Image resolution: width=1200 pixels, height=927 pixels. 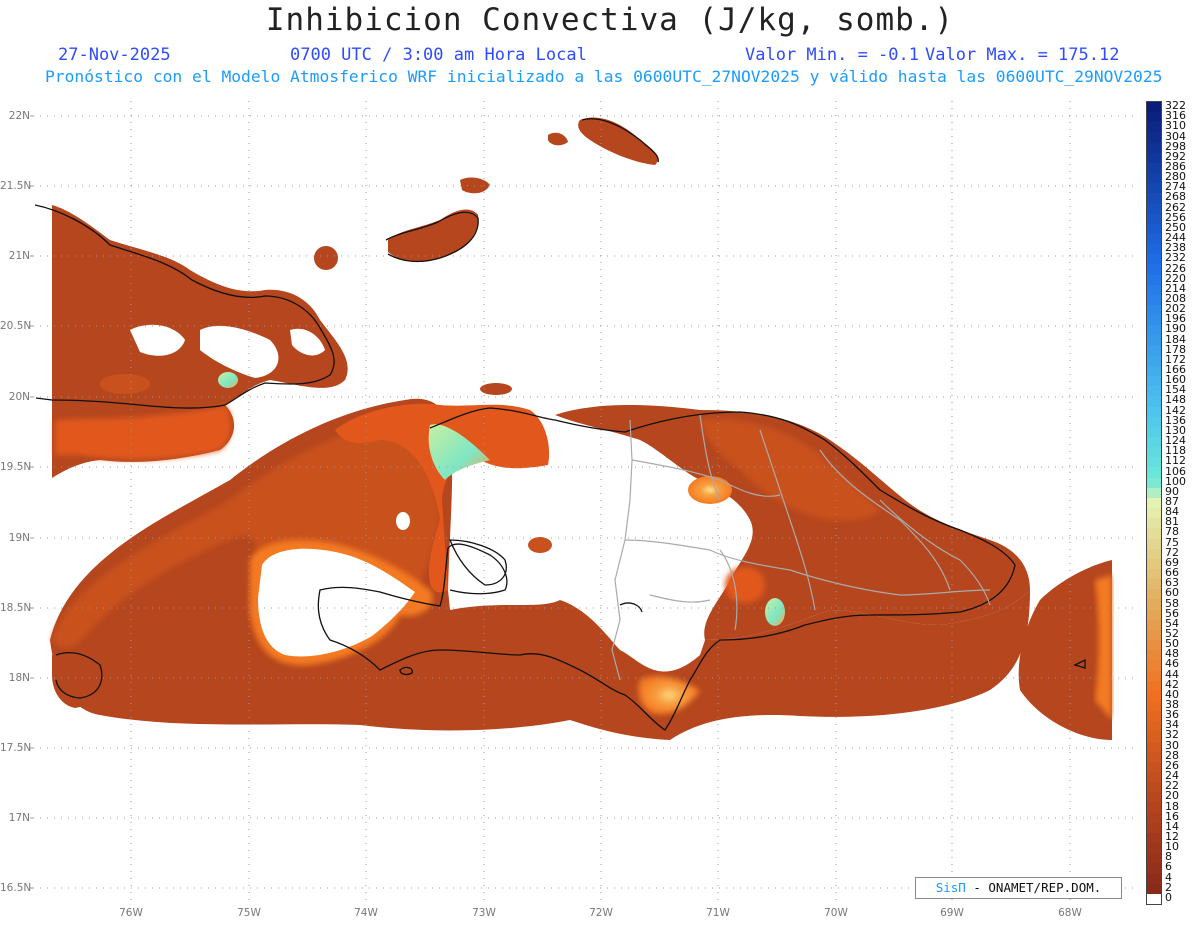 What do you see at coordinates (131, 913) in the screenshot?
I see `lon-label-76w: 76W` at bounding box center [131, 913].